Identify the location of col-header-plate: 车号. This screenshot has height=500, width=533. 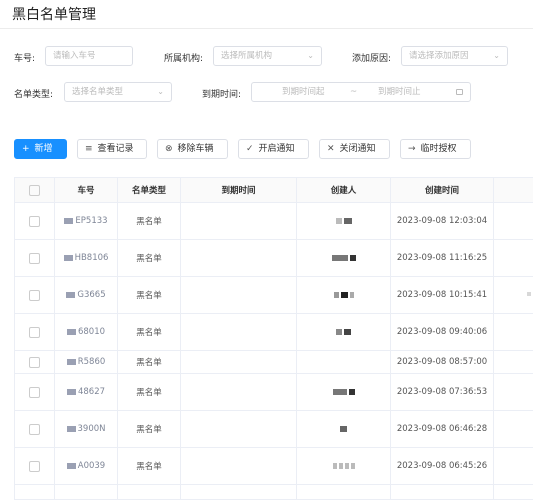
(86, 190).